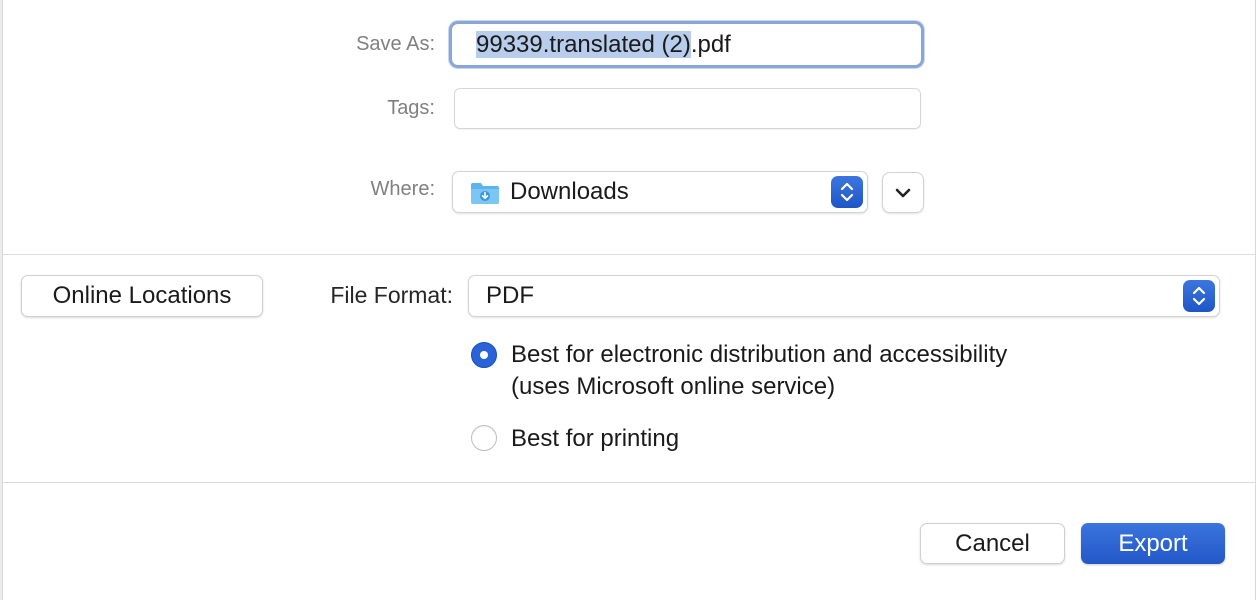 This screenshot has width=1256, height=600. Describe the element at coordinates (629, 254) in the screenshot. I see `divider-top` at that location.